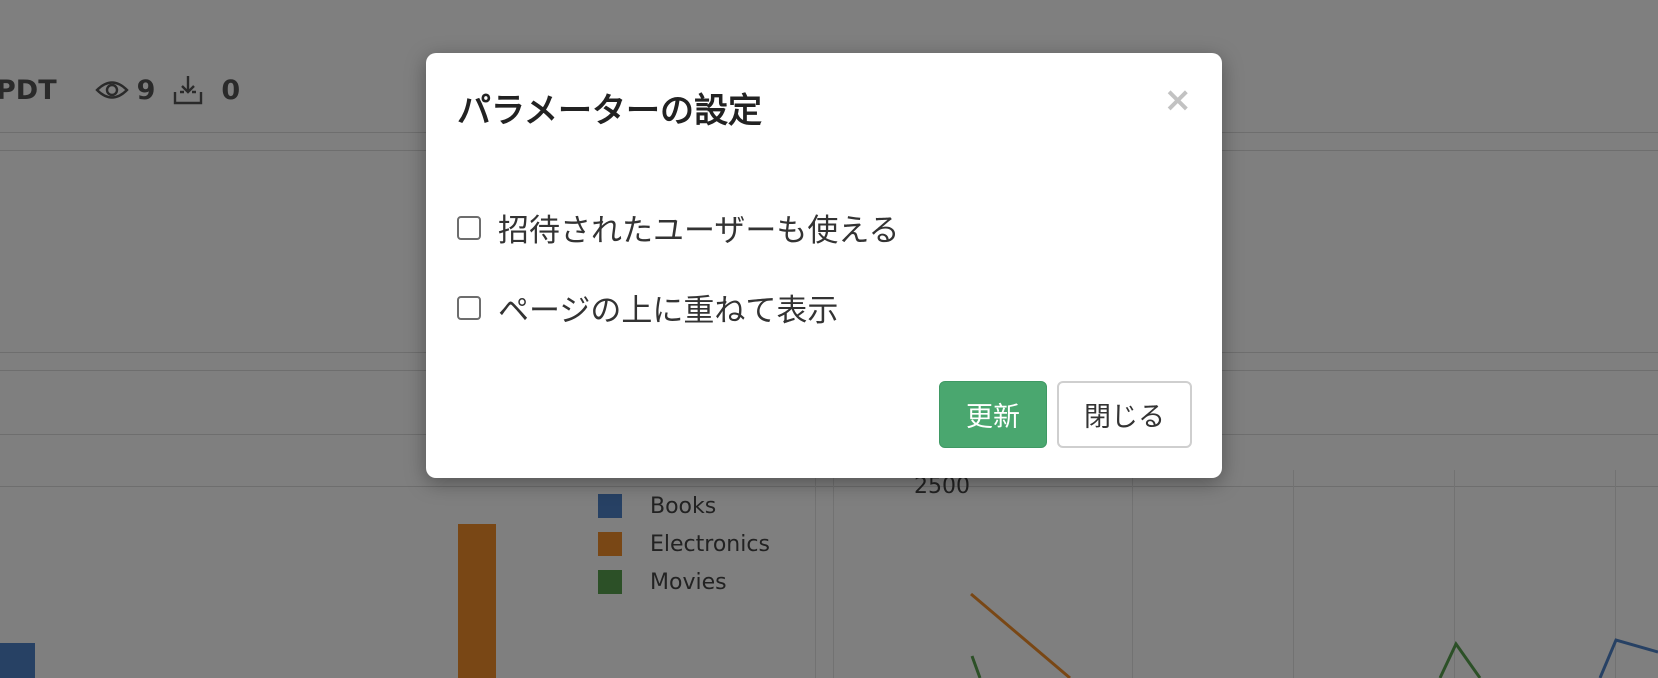 The width and height of the screenshot is (1658, 678). I want to click on option-overlay-on-page: ページの上に重ねて表示, so click(647, 307).